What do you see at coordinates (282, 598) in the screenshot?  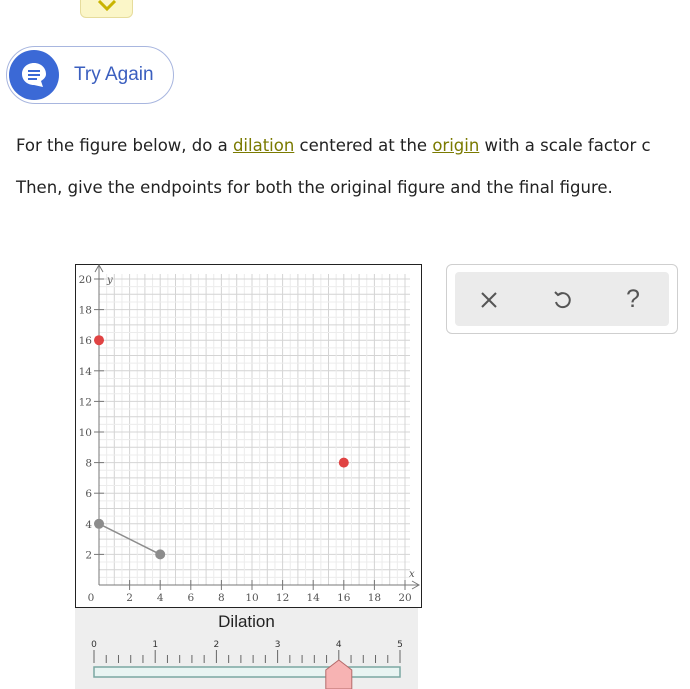 I see `x-tick-label: 12` at bounding box center [282, 598].